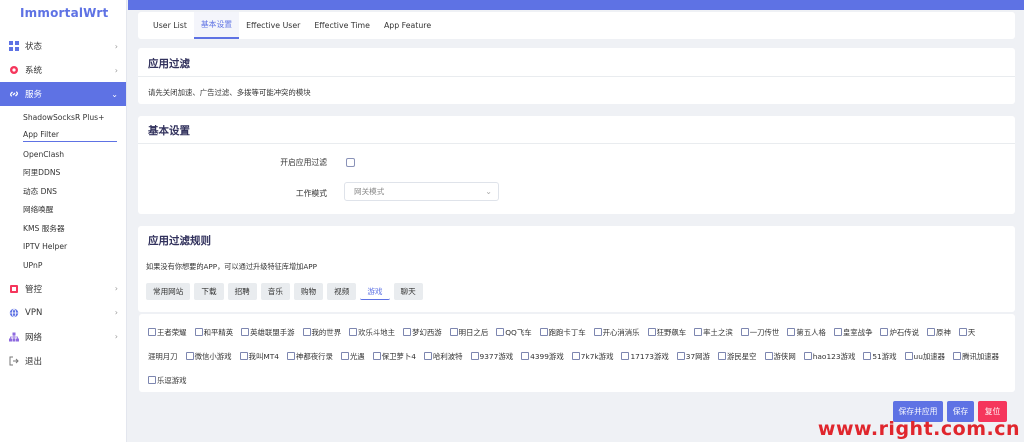 The width and height of the screenshot is (1024, 442). I want to click on app-checkbox-item: 保卫萝卜4, so click(394, 356).